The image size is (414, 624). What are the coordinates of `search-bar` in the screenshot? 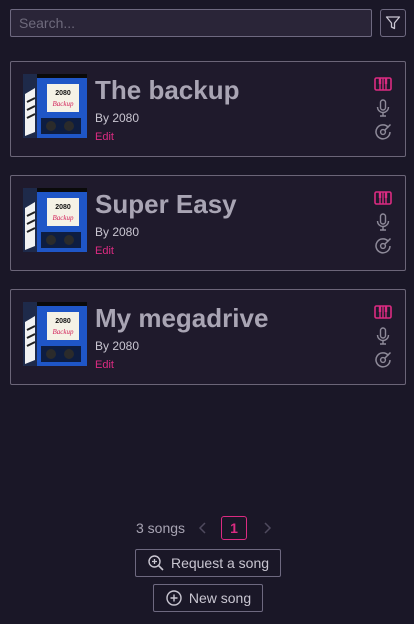 It's located at (208, 23).